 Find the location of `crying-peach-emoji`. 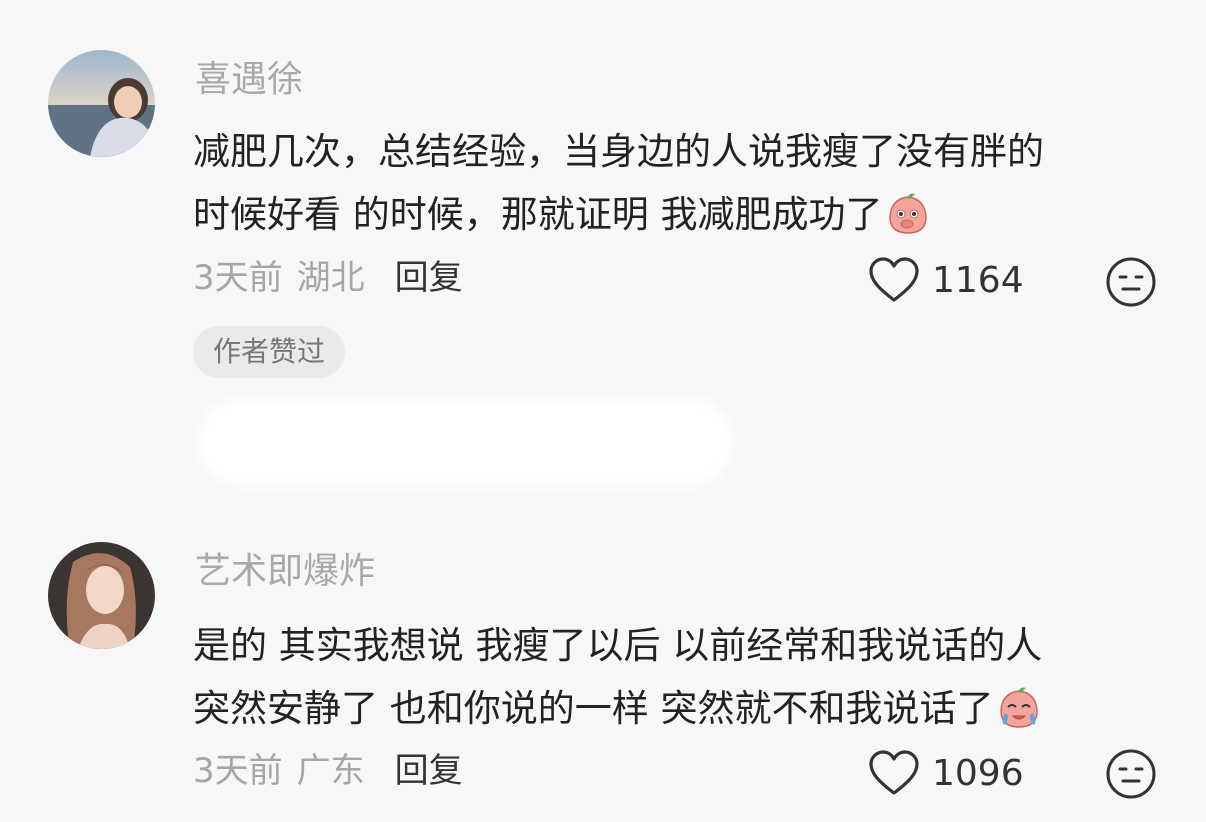

crying-peach-emoji is located at coordinates (1019, 708).